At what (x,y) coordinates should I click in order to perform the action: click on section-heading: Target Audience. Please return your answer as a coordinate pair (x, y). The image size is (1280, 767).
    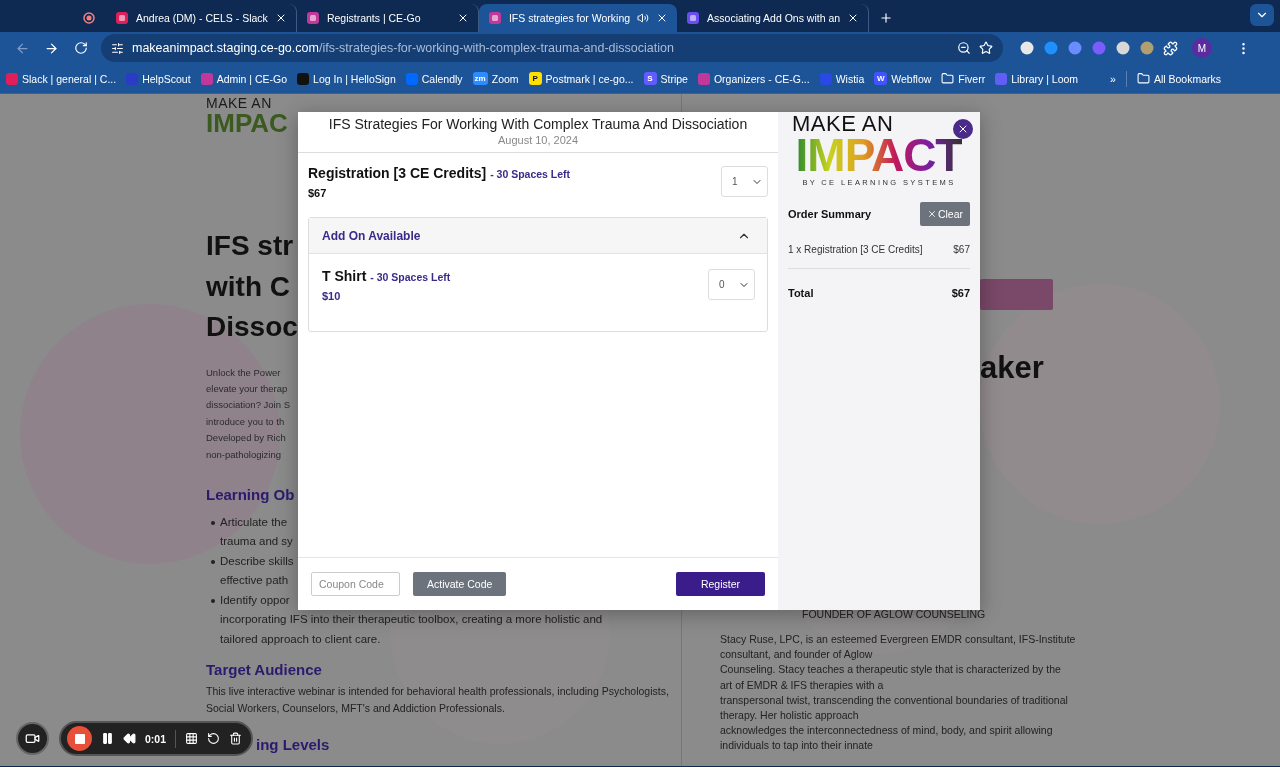
    Looking at the image, I should click on (264, 670).